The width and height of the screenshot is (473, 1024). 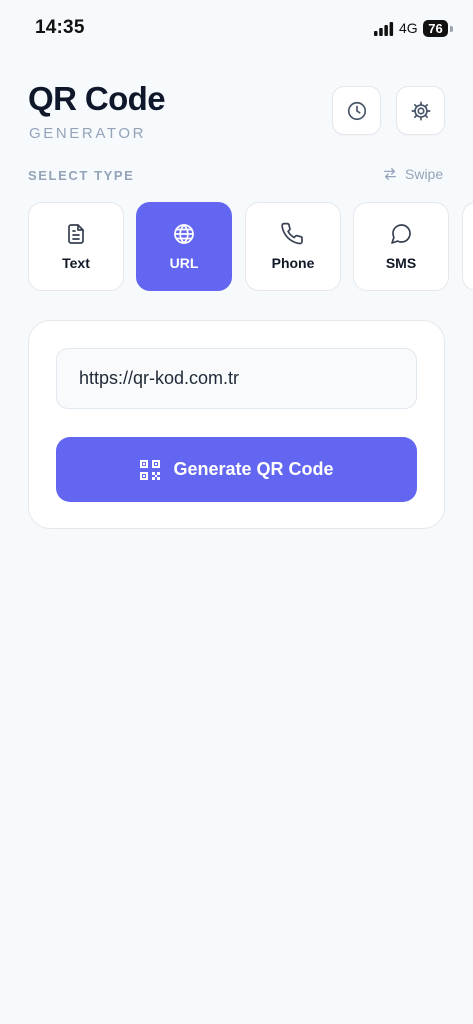 I want to click on gear-icon, so click(x=420, y=110).